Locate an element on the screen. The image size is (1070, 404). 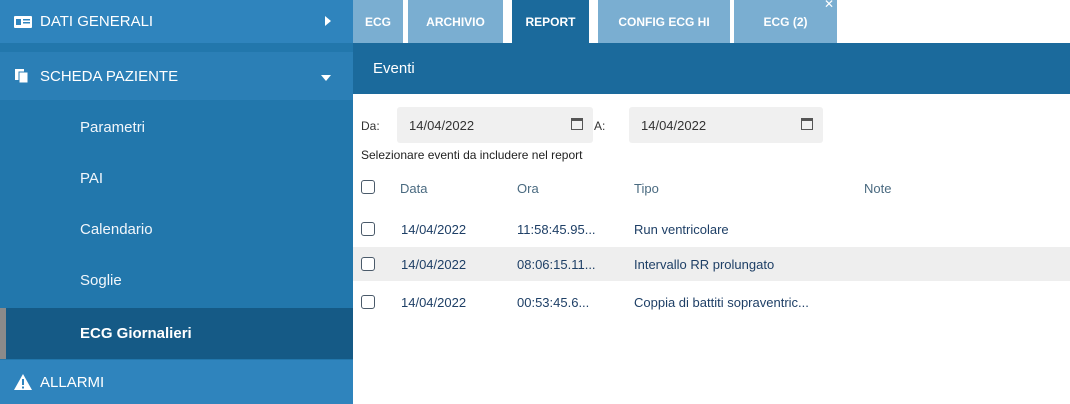
column-header-note: Note is located at coordinates (877, 188).